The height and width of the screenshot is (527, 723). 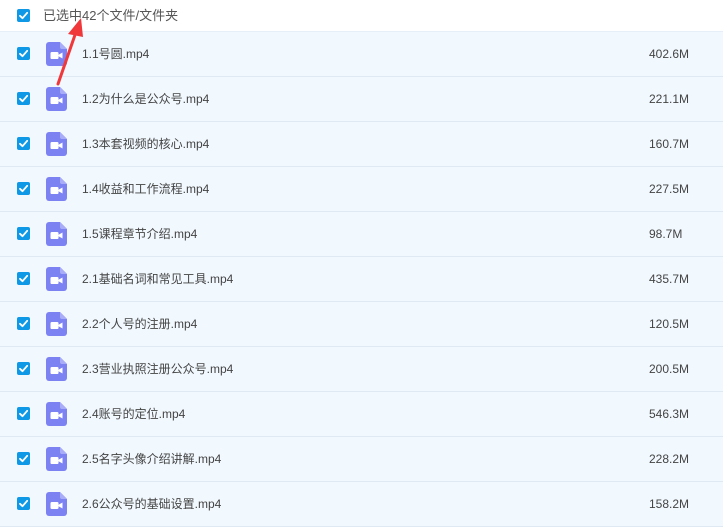 I want to click on file-row: 1.5课程章节介绍.mp4 98.7M, so click(x=361, y=234).